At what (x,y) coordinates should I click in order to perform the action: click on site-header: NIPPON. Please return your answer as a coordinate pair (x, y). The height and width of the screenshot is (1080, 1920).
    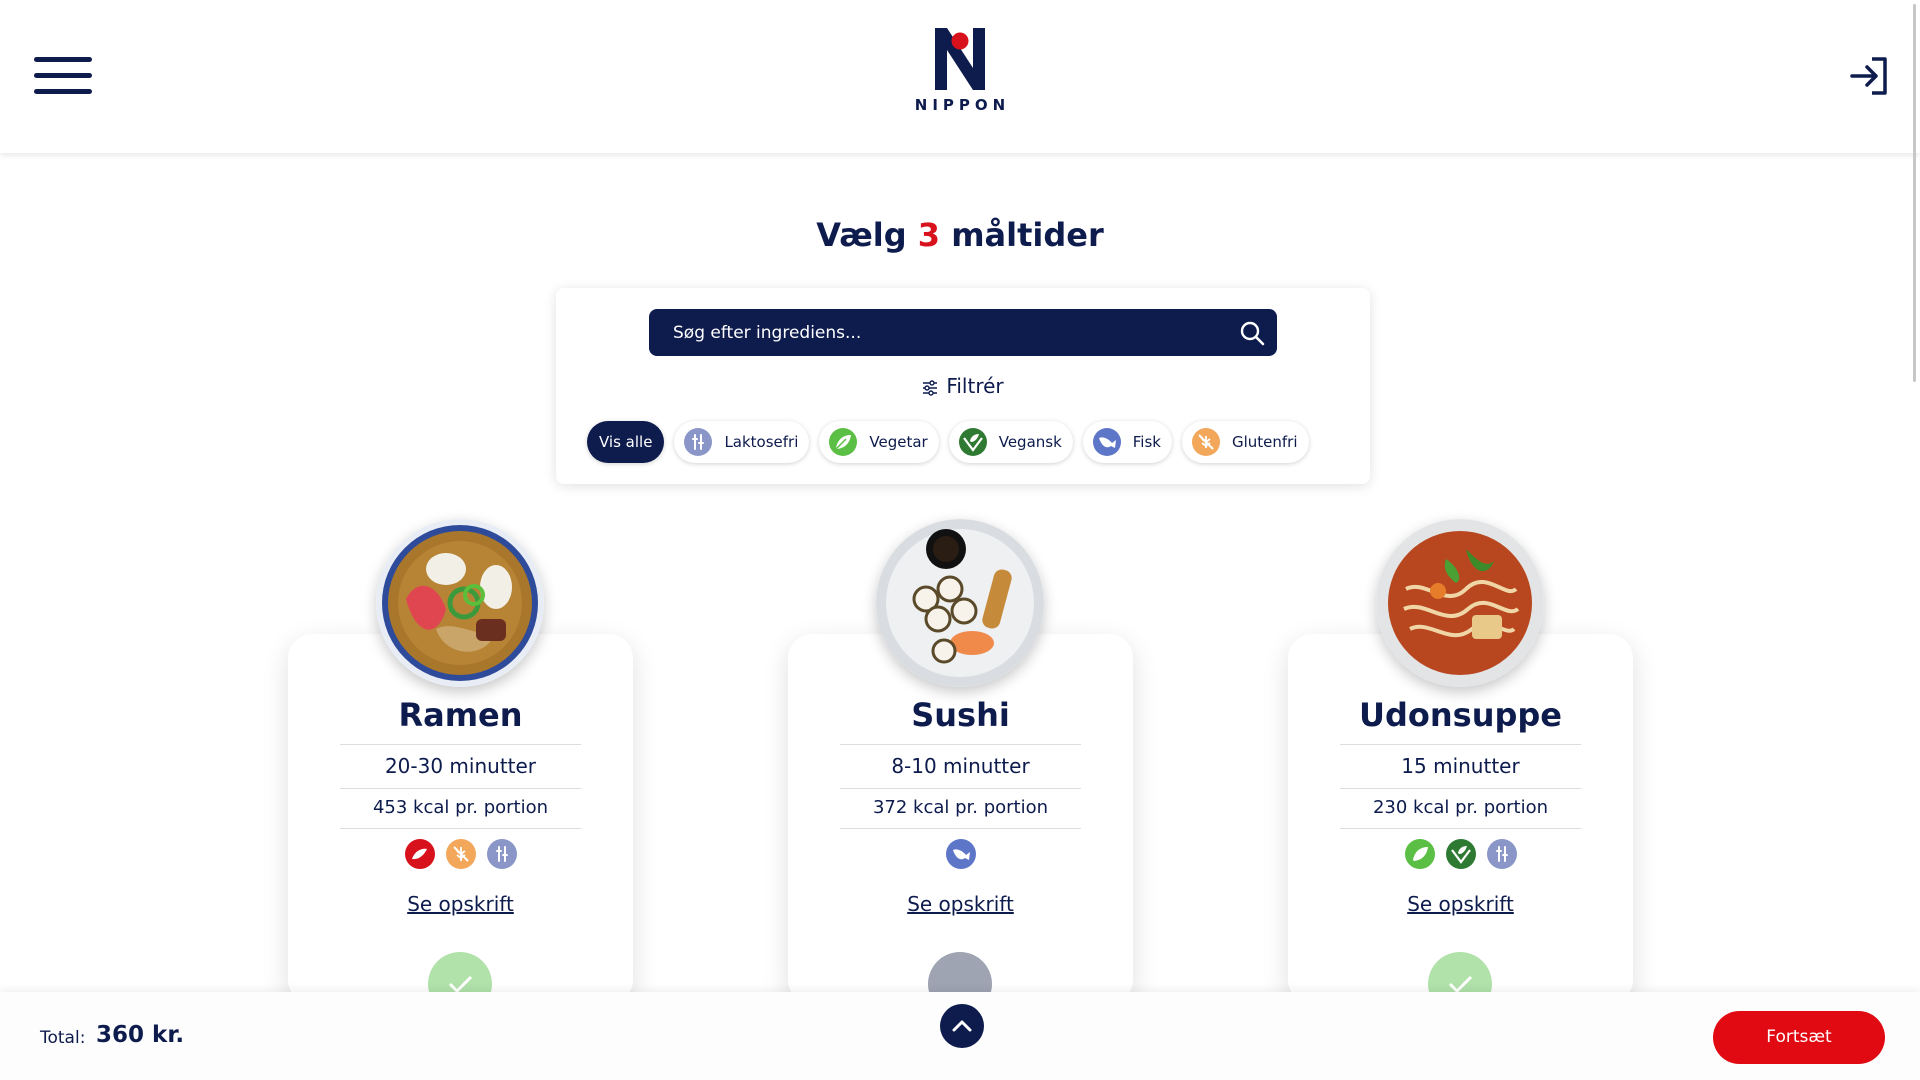
    Looking at the image, I should click on (960, 76).